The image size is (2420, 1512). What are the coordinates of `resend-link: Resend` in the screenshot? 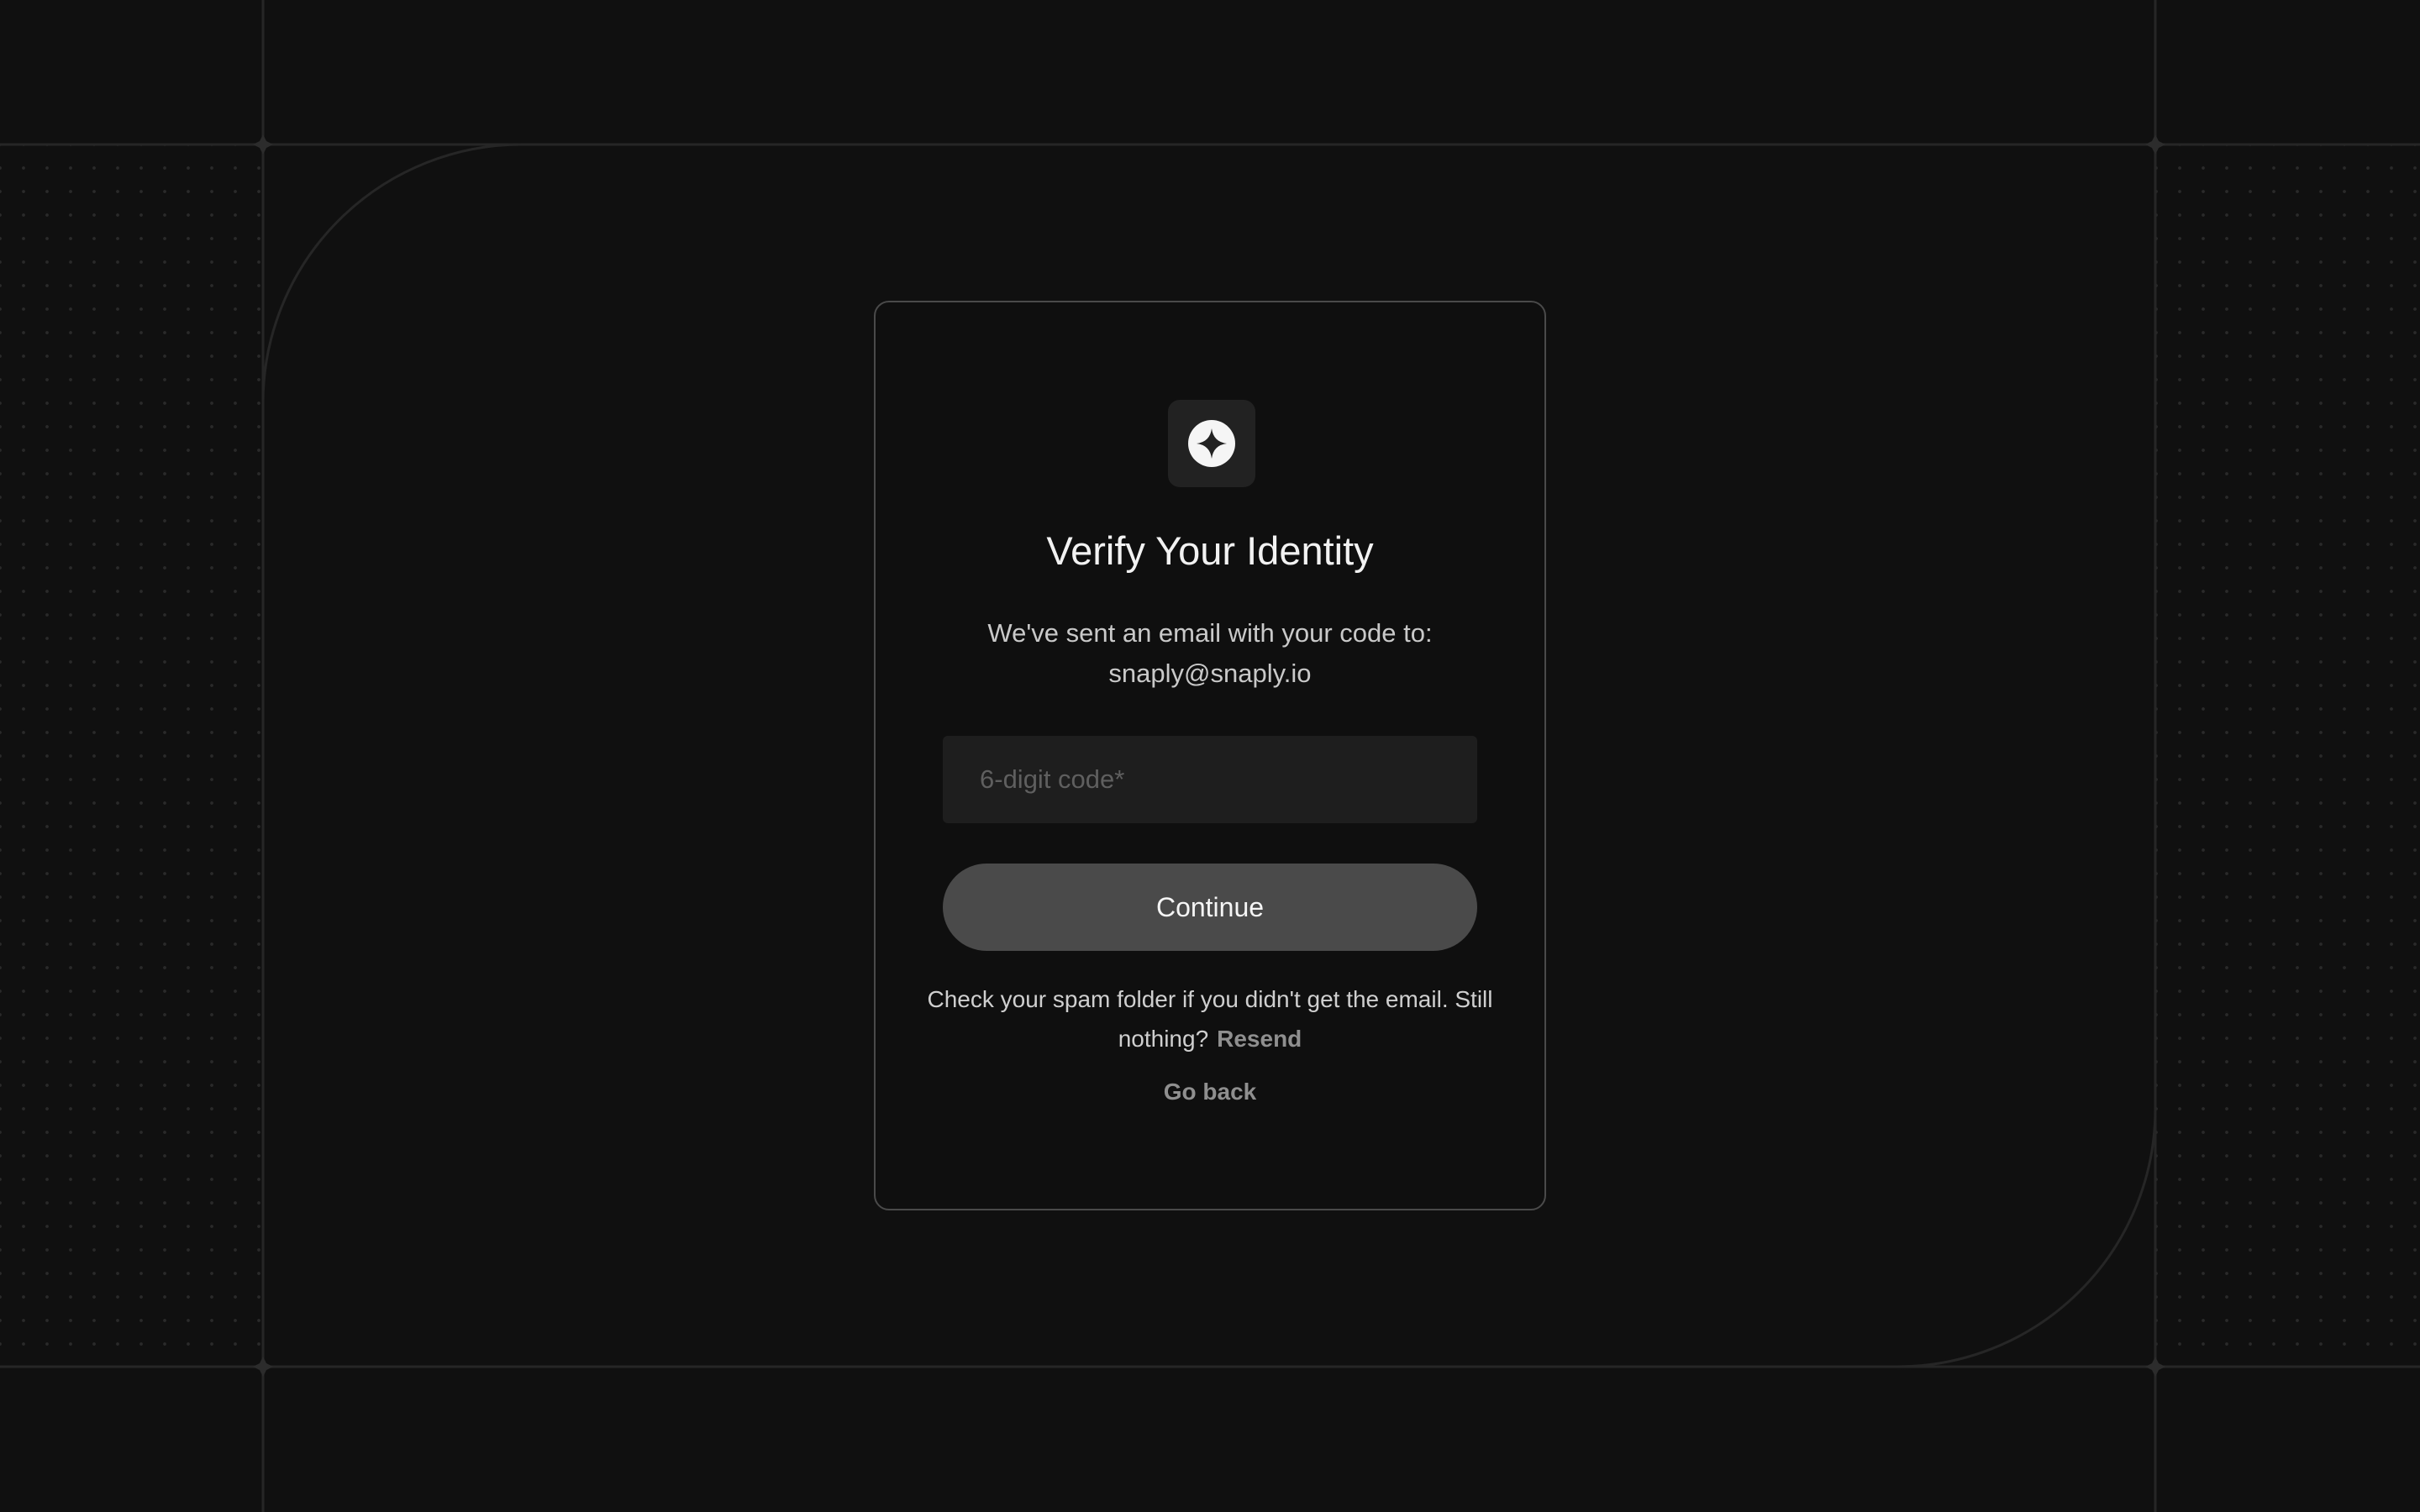 It's located at (1259, 1039).